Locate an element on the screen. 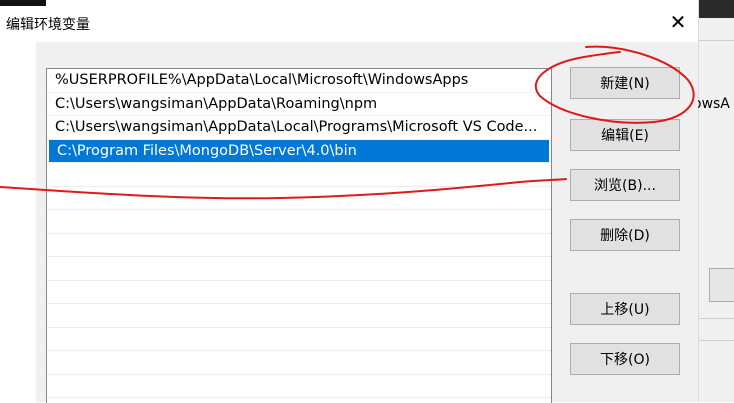 Image resolution: width=734 pixels, height=403 pixels. new-button: 新建(N) is located at coordinates (625, 83).